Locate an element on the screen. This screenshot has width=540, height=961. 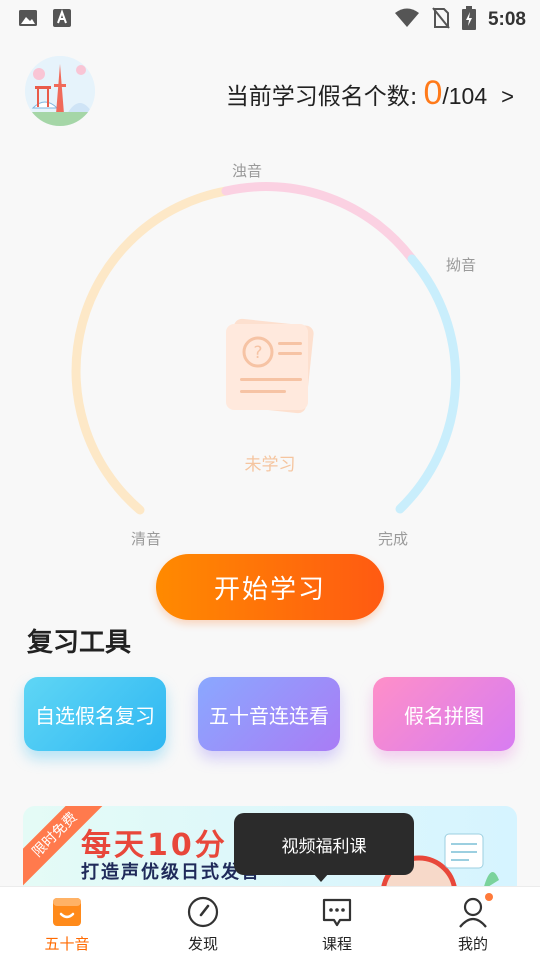
notification-dot is located at coordinates (489, 897).